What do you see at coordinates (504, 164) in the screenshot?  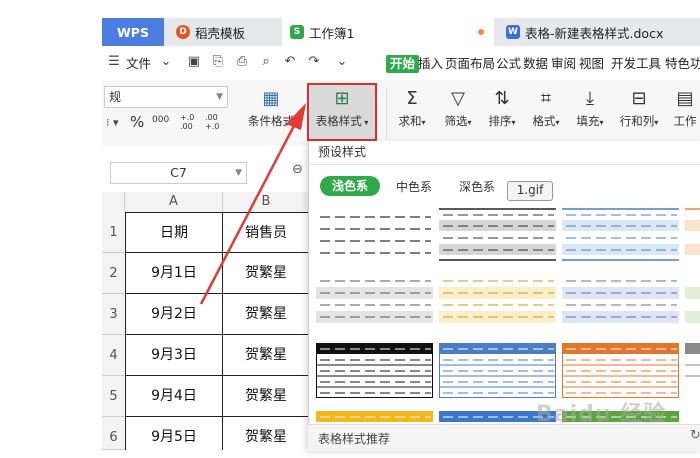 I see `panel-divider` at bounding box center [504, 164].